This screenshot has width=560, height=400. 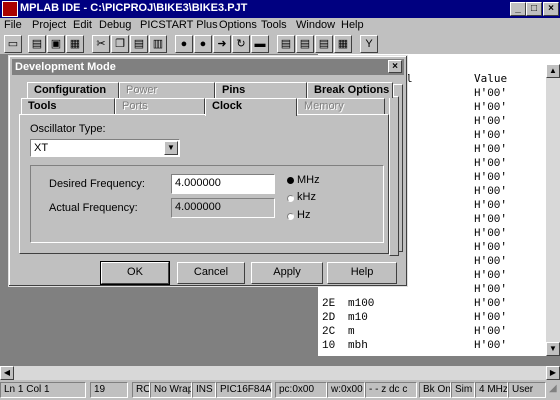 What do you see at coordinates (553, 71) in the screenshot?
I see `scroll-up-icon: ▲` at bounding box center [553, 71].